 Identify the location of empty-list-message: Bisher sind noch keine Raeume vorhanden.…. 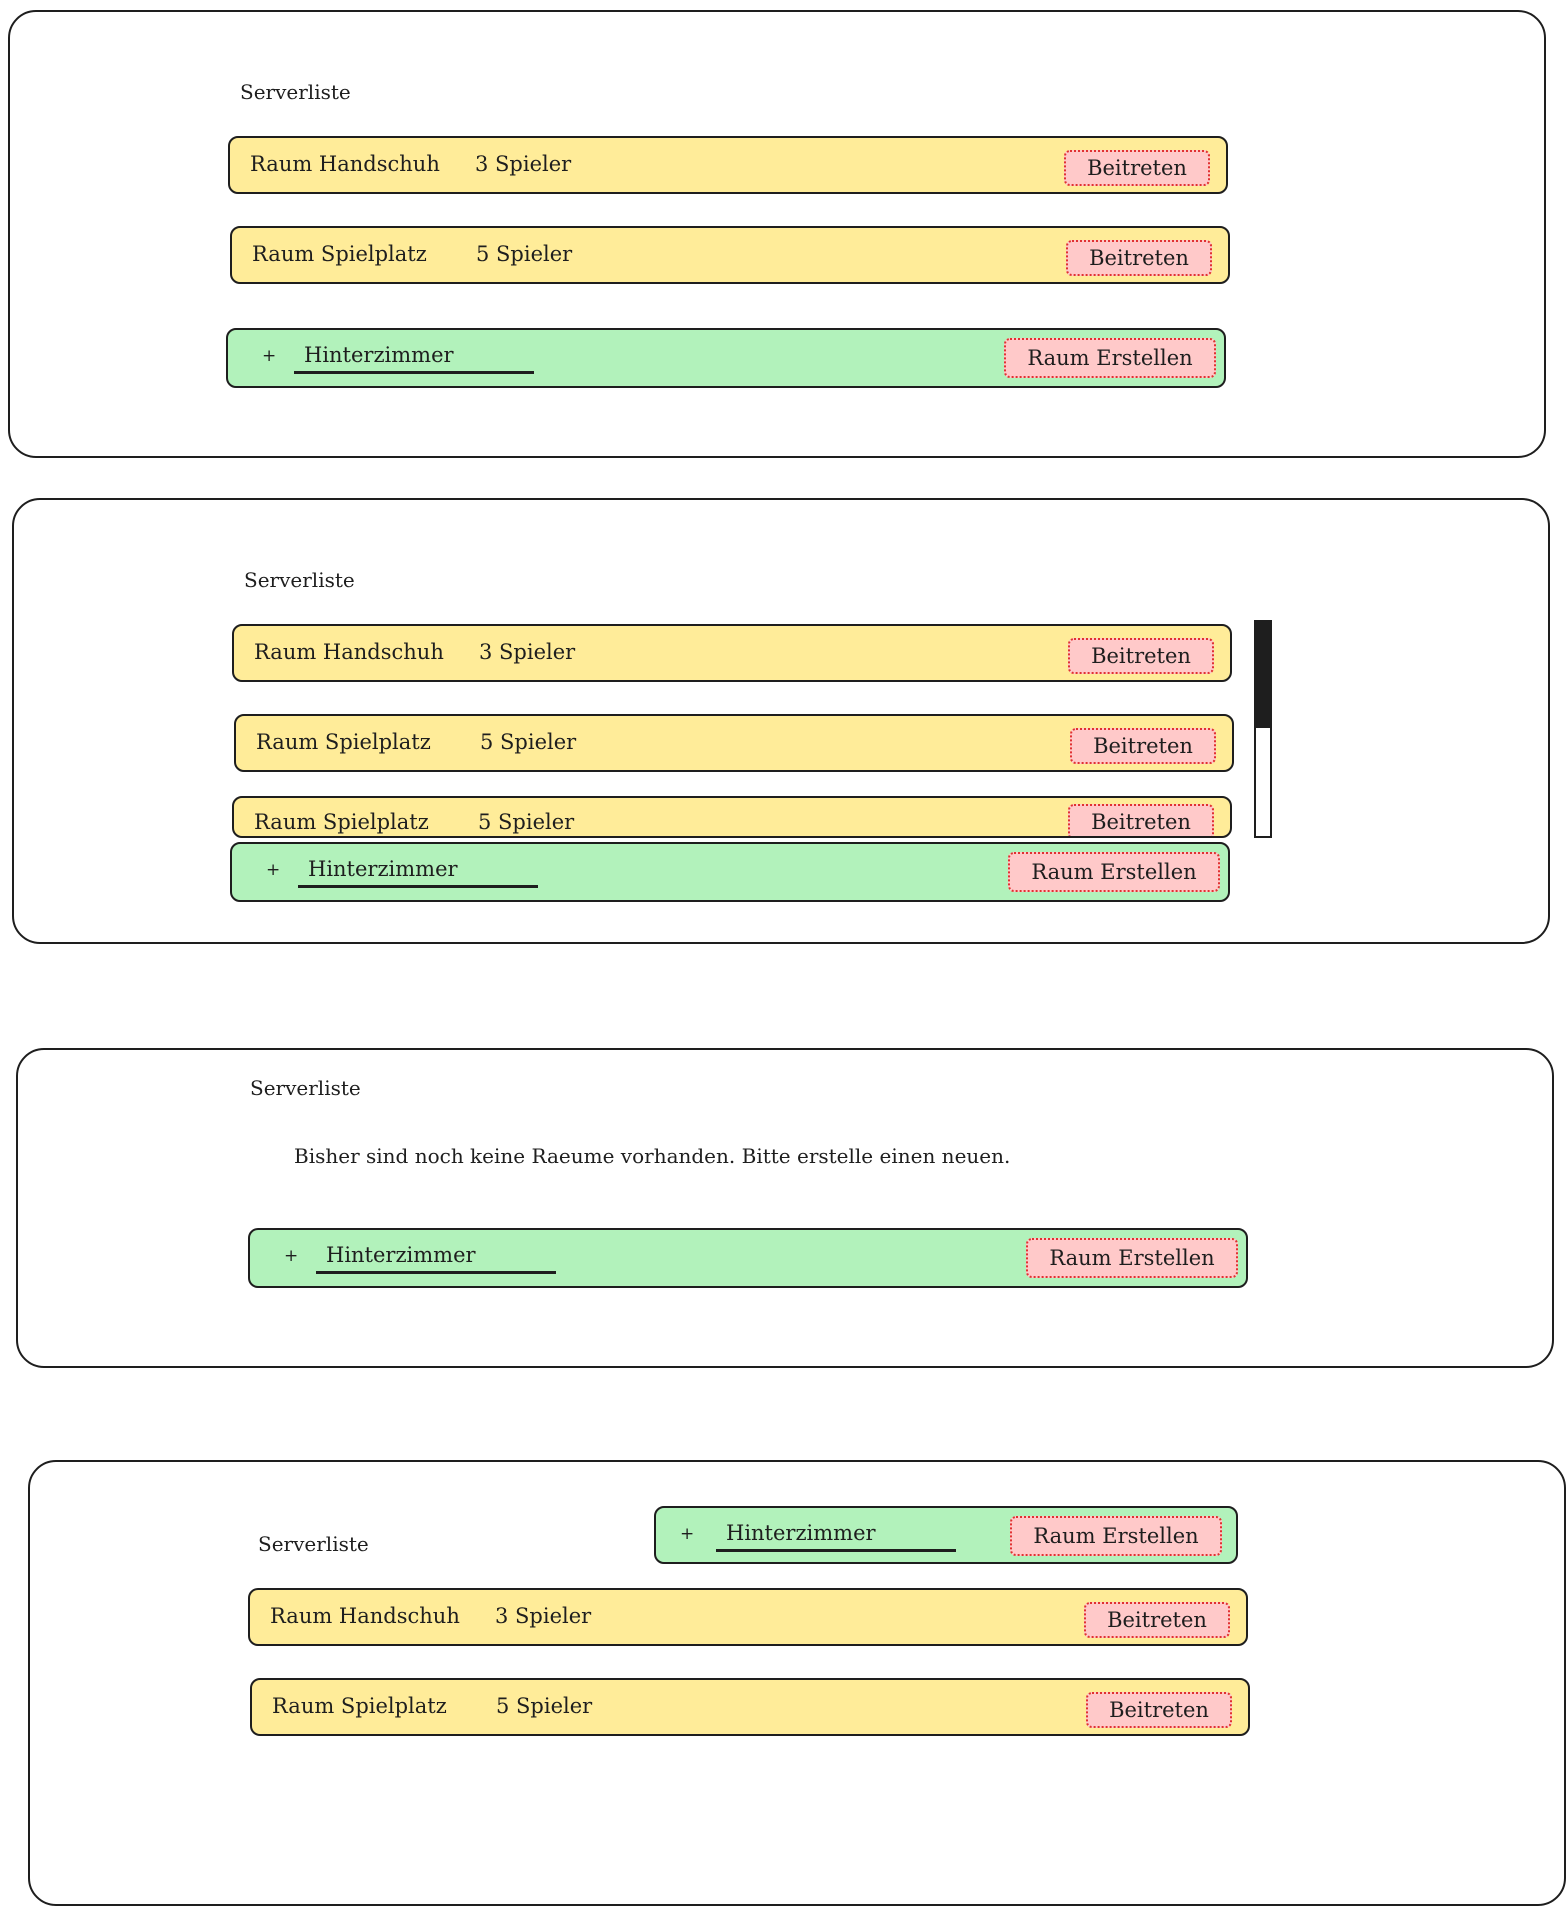
(652, 1156).